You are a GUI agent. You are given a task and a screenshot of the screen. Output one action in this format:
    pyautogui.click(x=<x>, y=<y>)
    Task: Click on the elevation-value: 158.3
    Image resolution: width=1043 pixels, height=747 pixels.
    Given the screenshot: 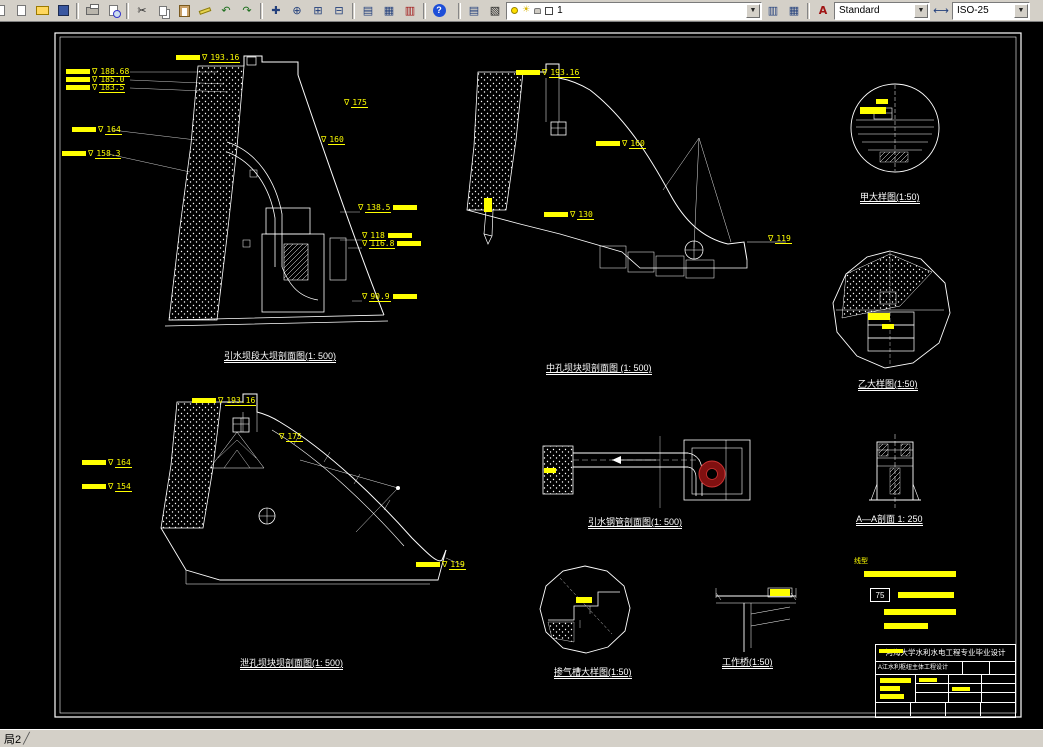 What is the action you would take?
    pyautogui.click(x=108, y=153)
    